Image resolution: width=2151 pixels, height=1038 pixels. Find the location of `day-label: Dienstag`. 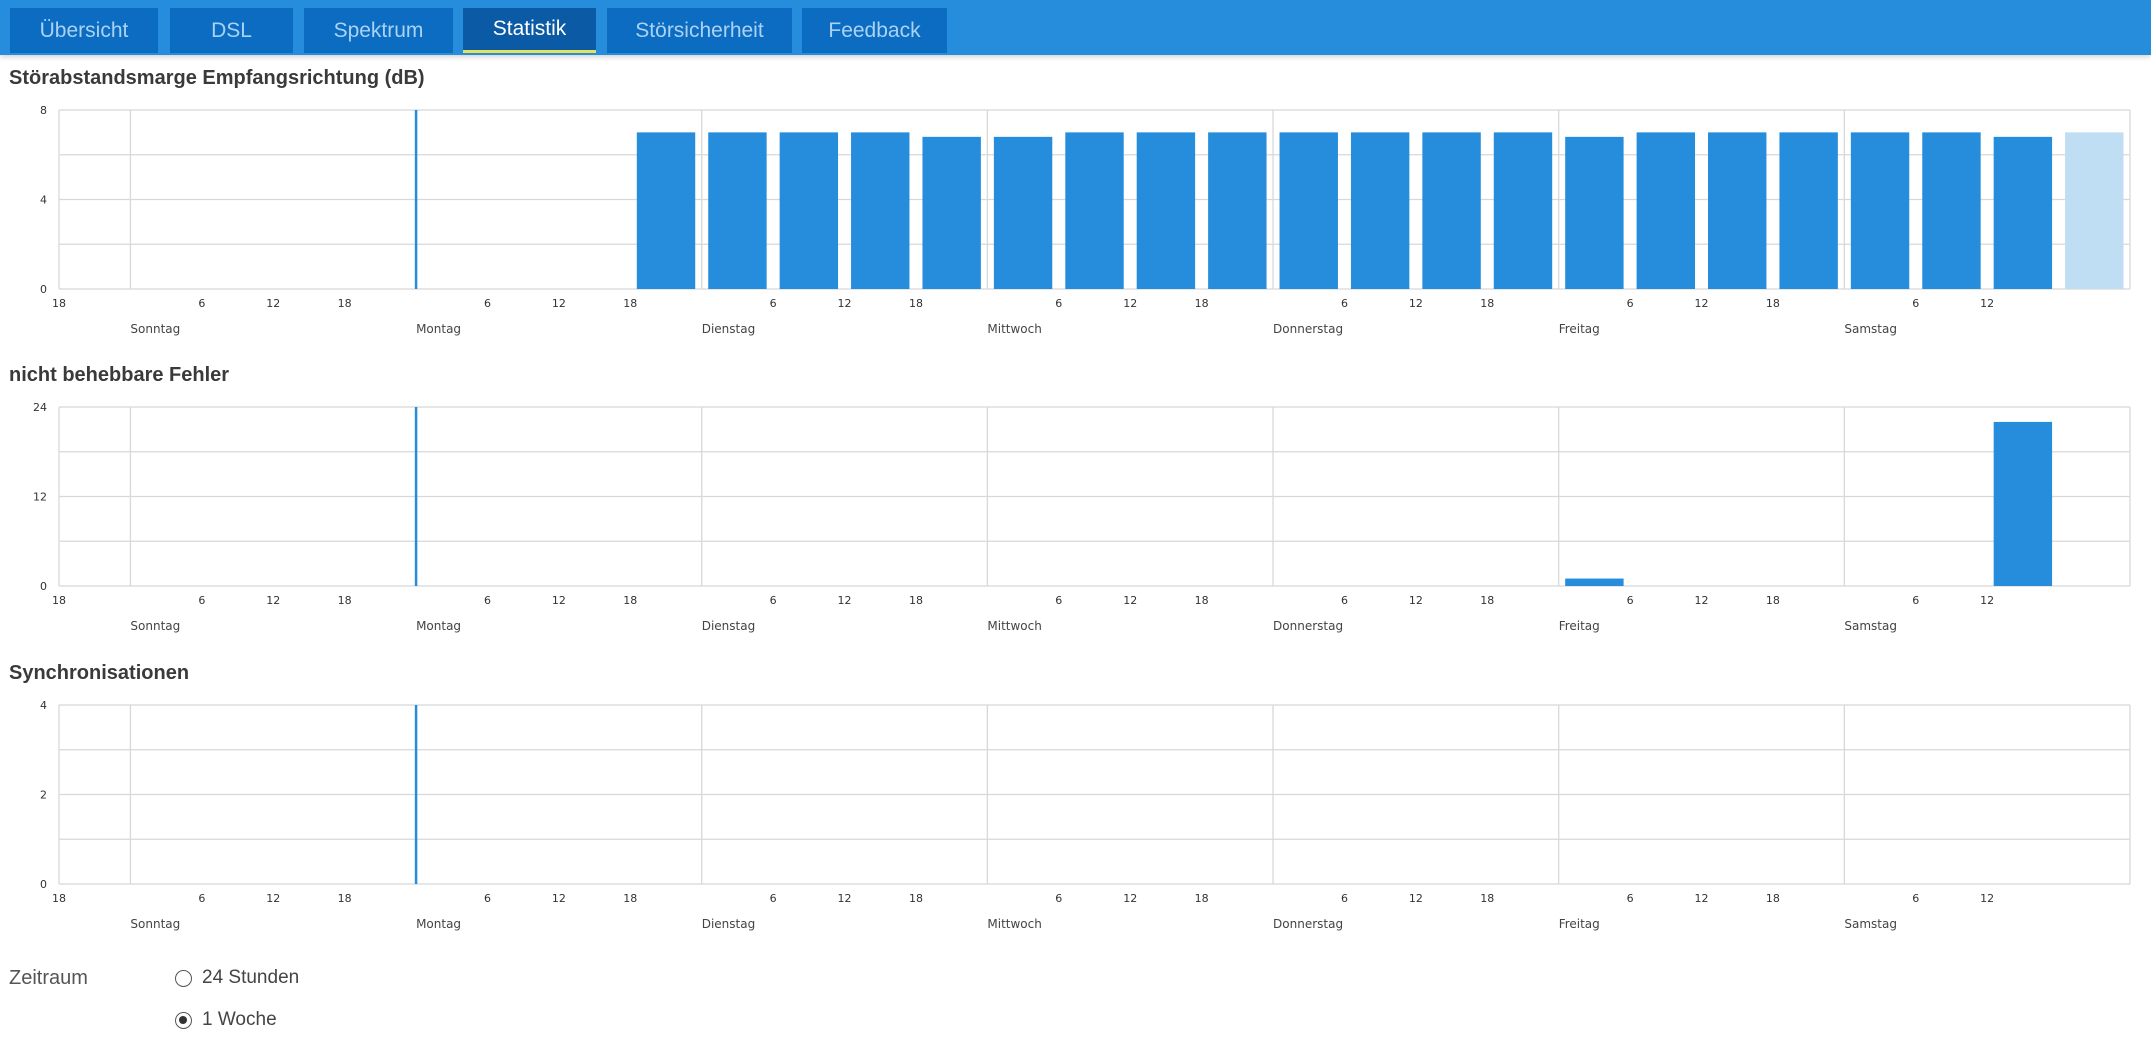

day-label: Dienstag is located at coordinates (729, 924).